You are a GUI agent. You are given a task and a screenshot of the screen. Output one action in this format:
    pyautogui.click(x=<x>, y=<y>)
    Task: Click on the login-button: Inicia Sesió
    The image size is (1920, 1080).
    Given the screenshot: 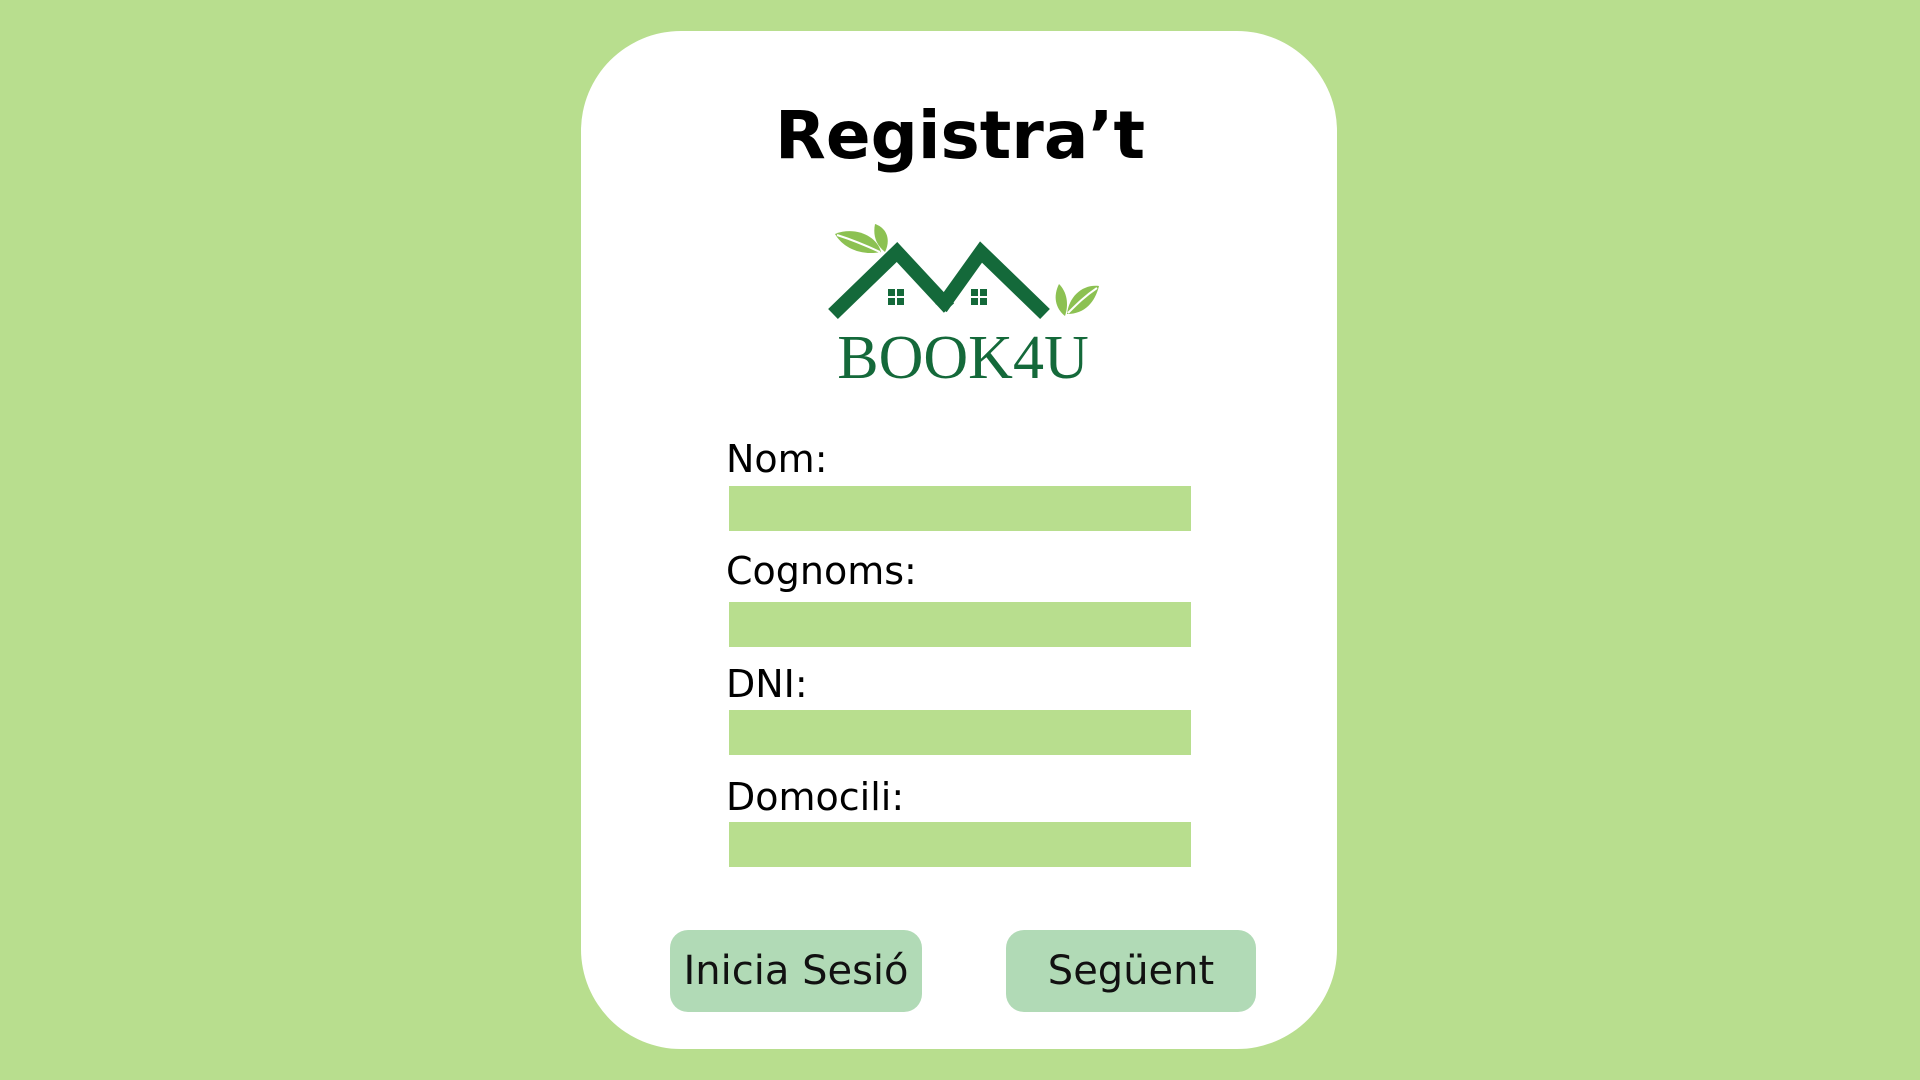 What is the action you would take?
    pyautogui.click(x=796, y=971)
    